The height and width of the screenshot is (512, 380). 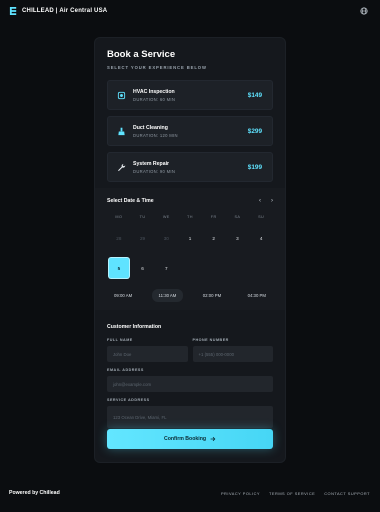 I want to click on chevron-right-icon: ›, so click(x=272, y=201).